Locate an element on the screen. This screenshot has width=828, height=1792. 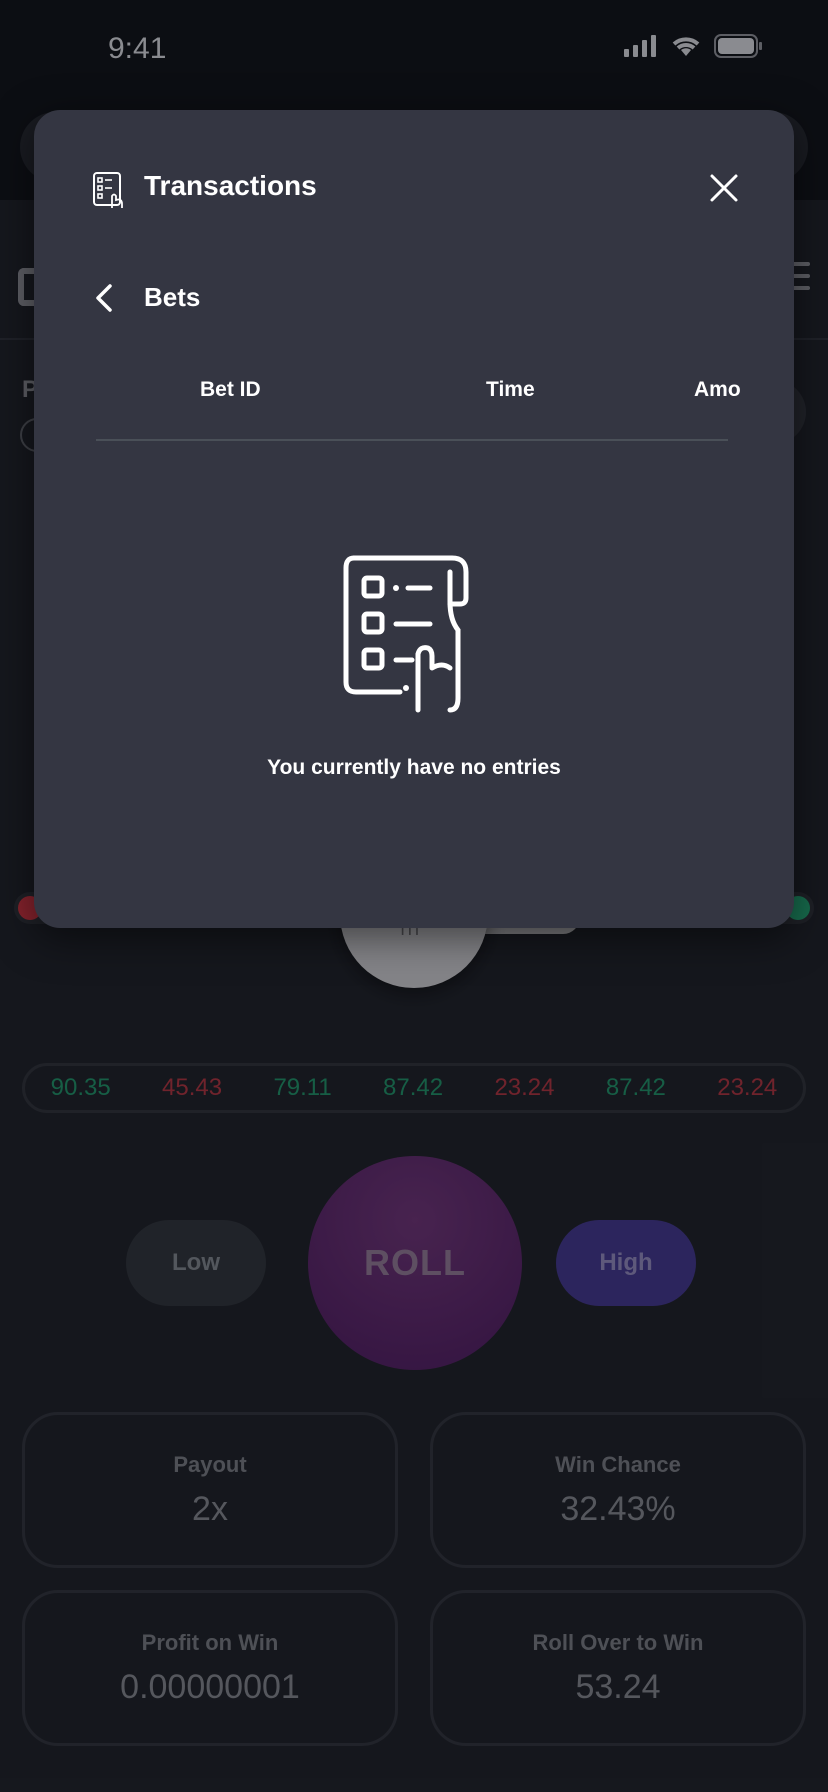
empty-receipt-icon is located at coordinates (406, 634).